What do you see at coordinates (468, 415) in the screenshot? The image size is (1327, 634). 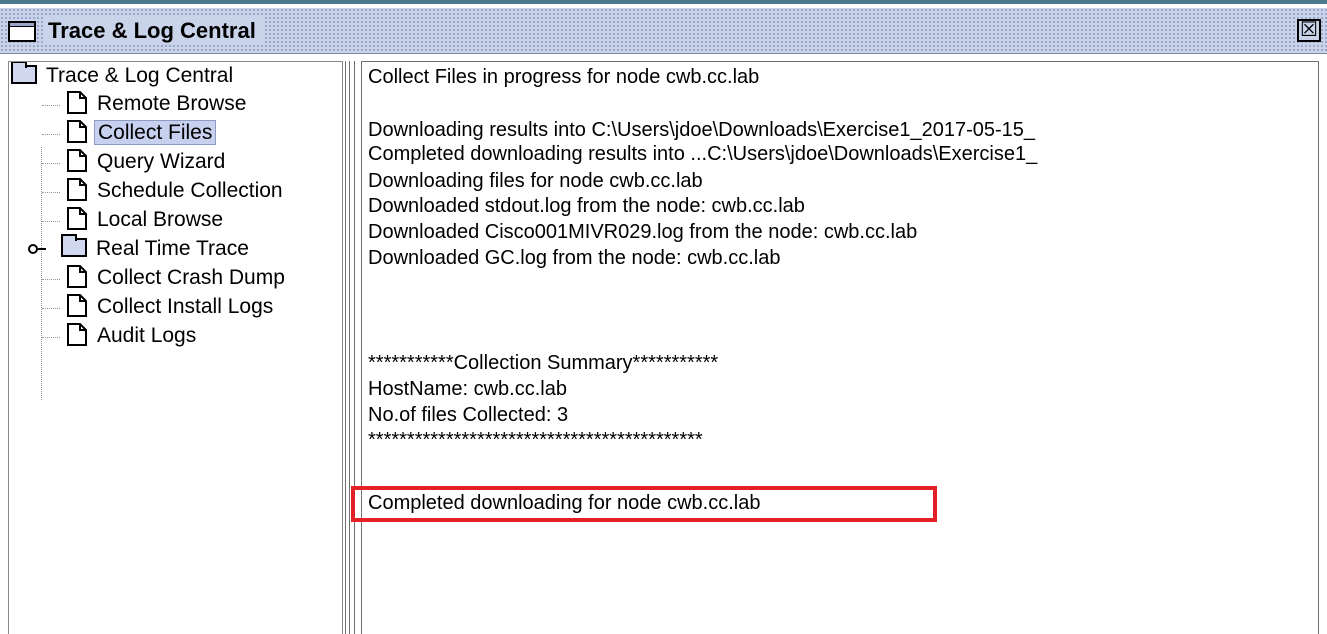 I see `log-line: No.of files Collected: 3` at bounding box center [468, 415].